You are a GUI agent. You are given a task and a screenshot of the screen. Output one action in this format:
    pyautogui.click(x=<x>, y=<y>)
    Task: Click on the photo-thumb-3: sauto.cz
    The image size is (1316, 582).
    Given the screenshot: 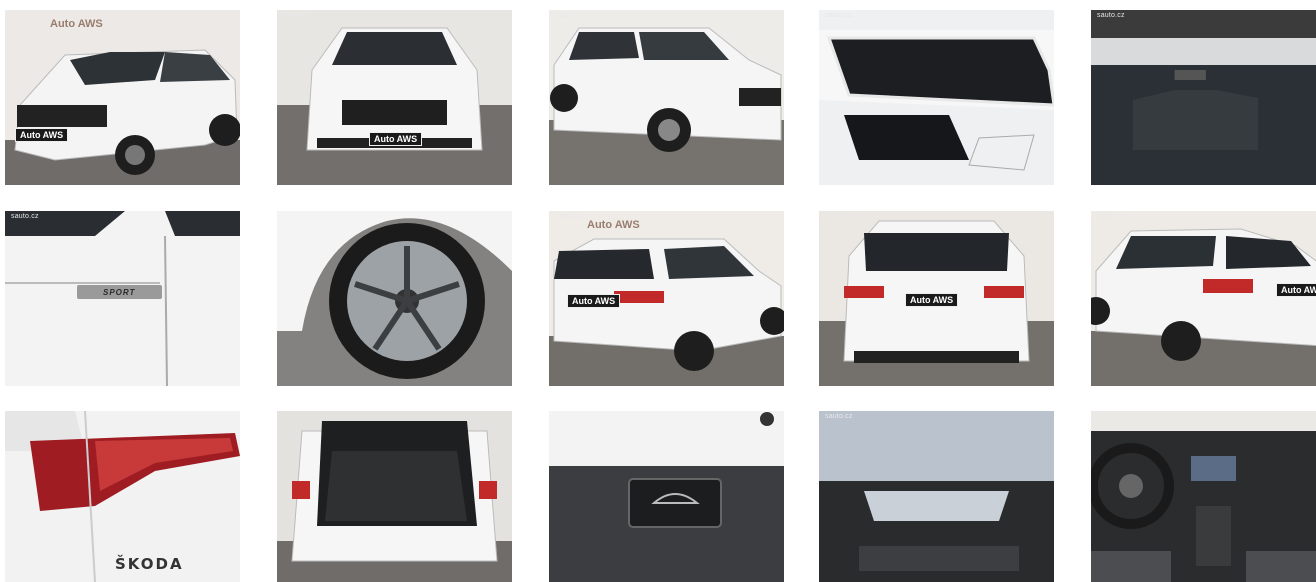 What is the action you would take?
    pyautogui.click(x=666, y=97)
    